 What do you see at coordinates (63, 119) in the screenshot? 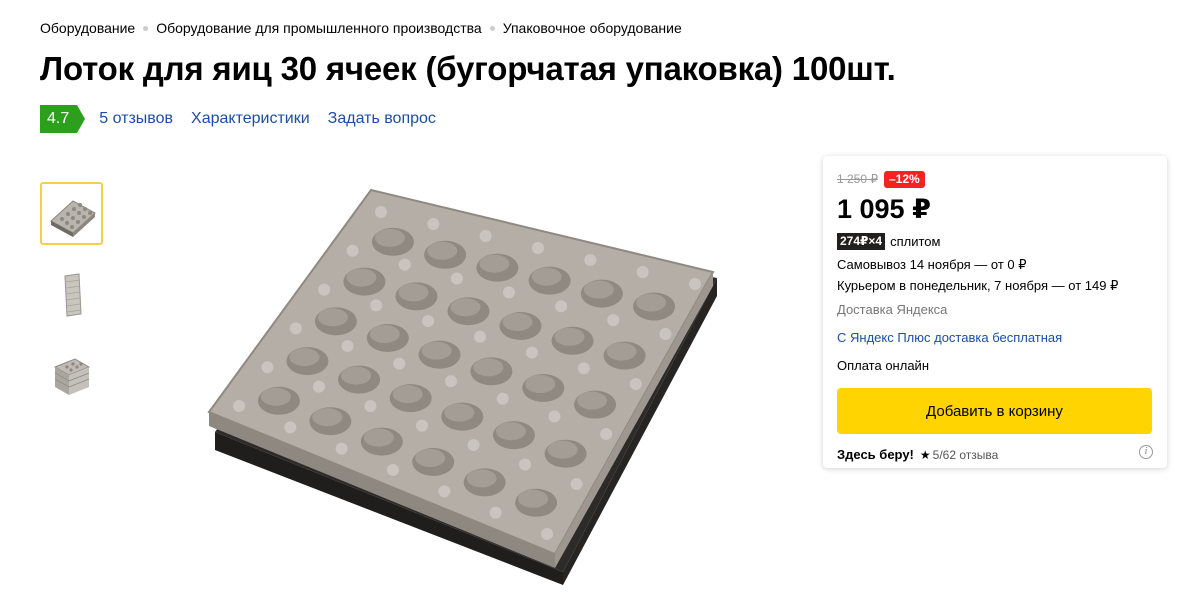
I see `rating-badge: 4.7` at bounding box center [63, 119].